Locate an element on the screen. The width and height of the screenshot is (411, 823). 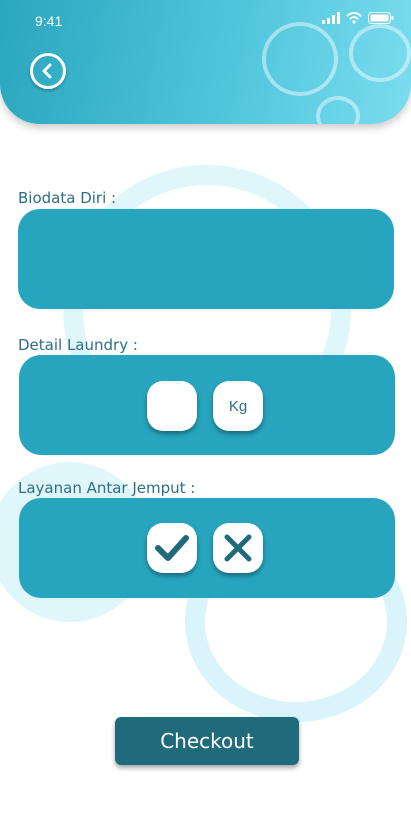
close-icon is located at coordinates (238, 548).